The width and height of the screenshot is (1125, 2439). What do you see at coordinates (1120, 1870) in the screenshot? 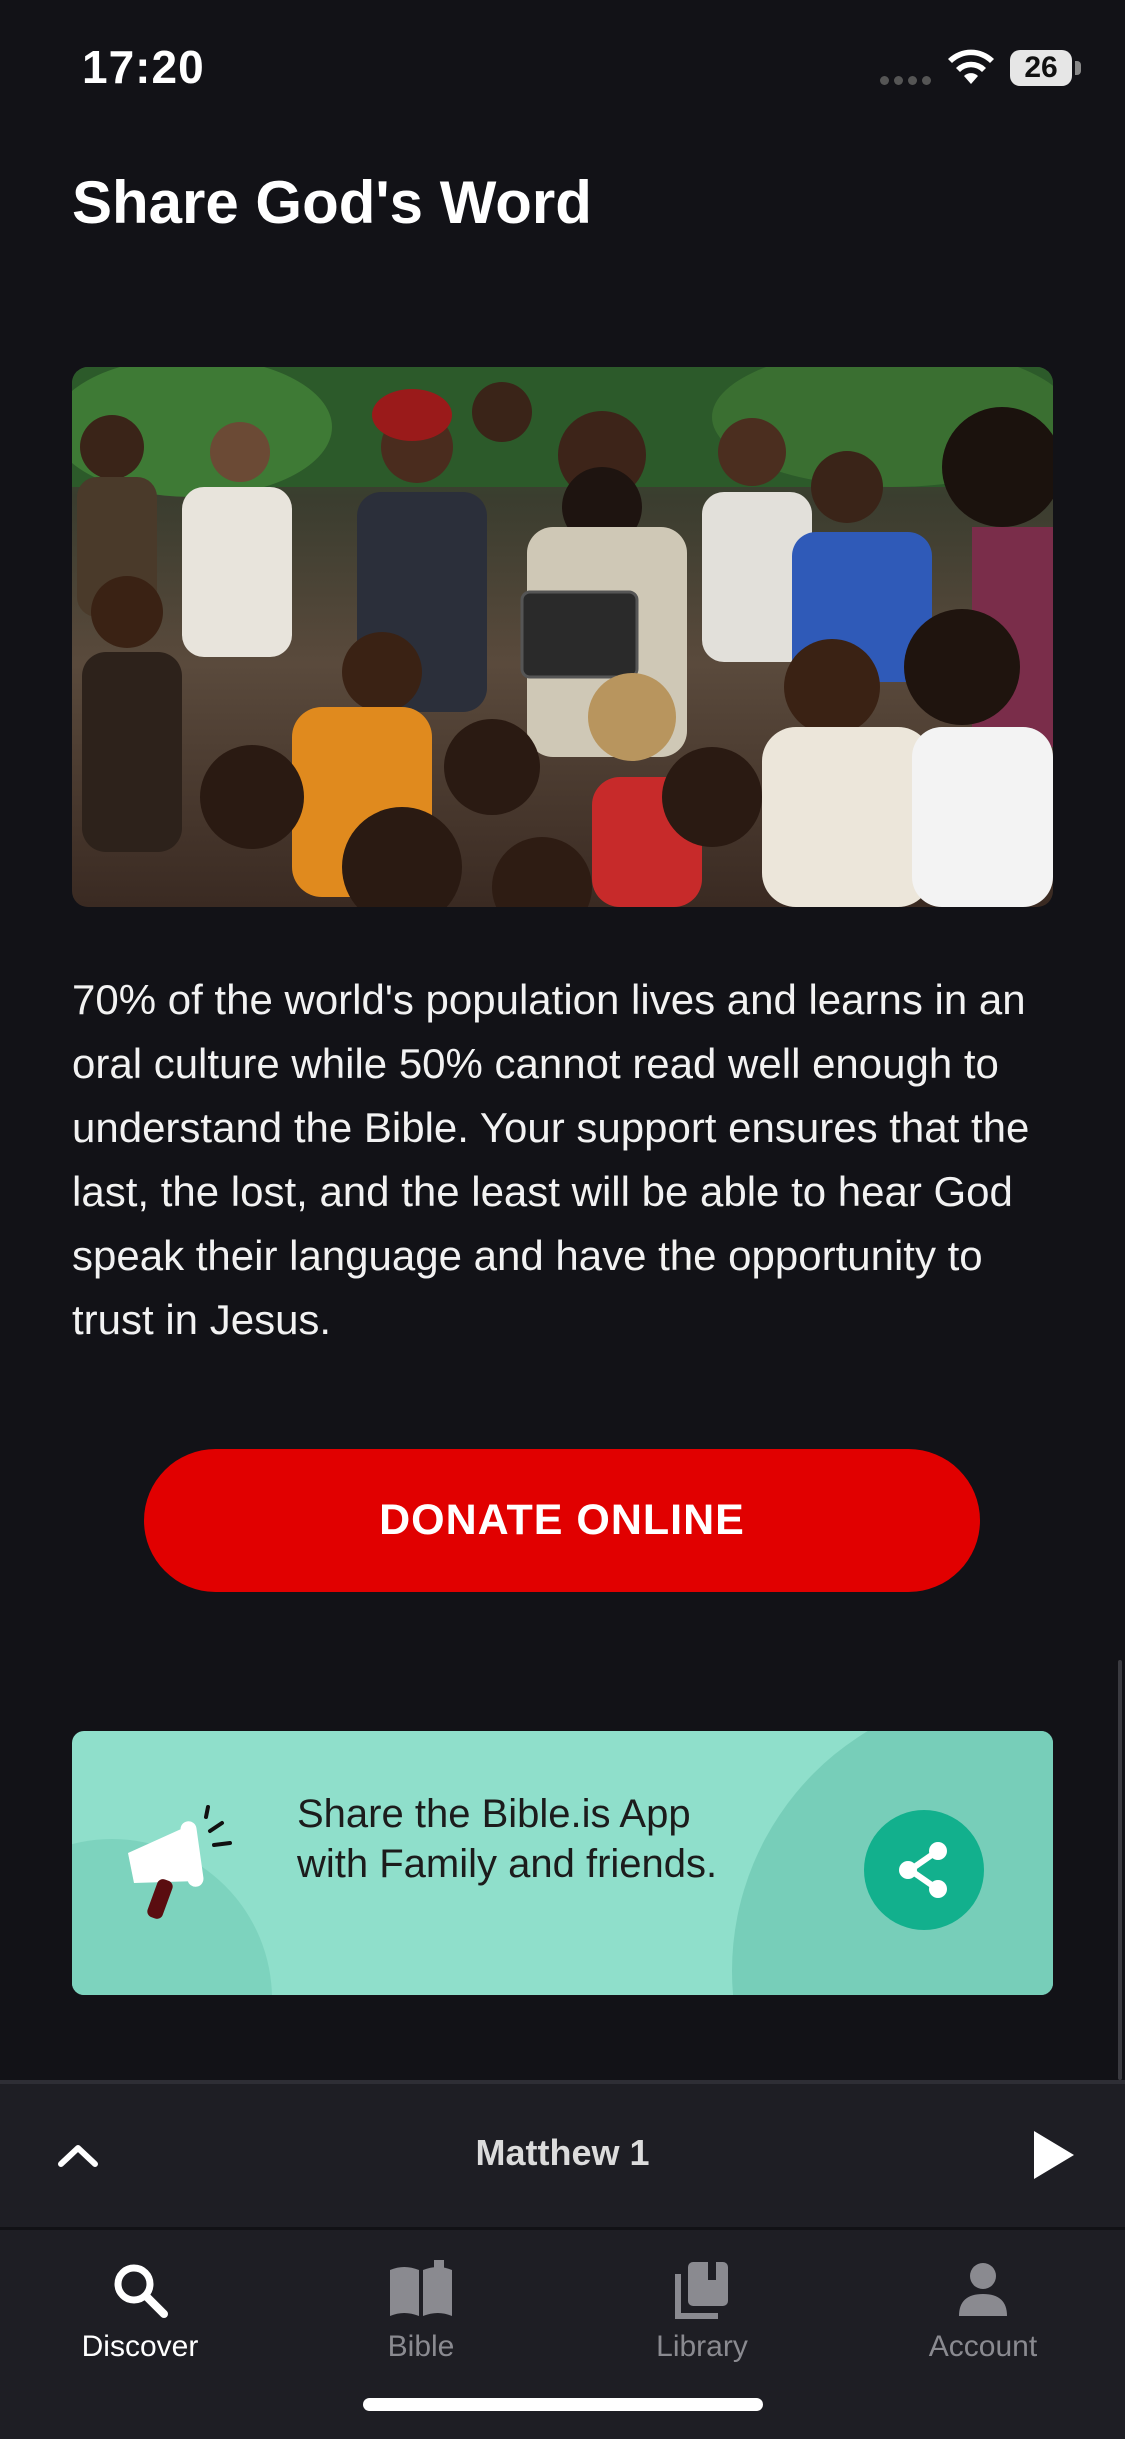
I see `scrollbar` at bounding box center [1120, 1870].